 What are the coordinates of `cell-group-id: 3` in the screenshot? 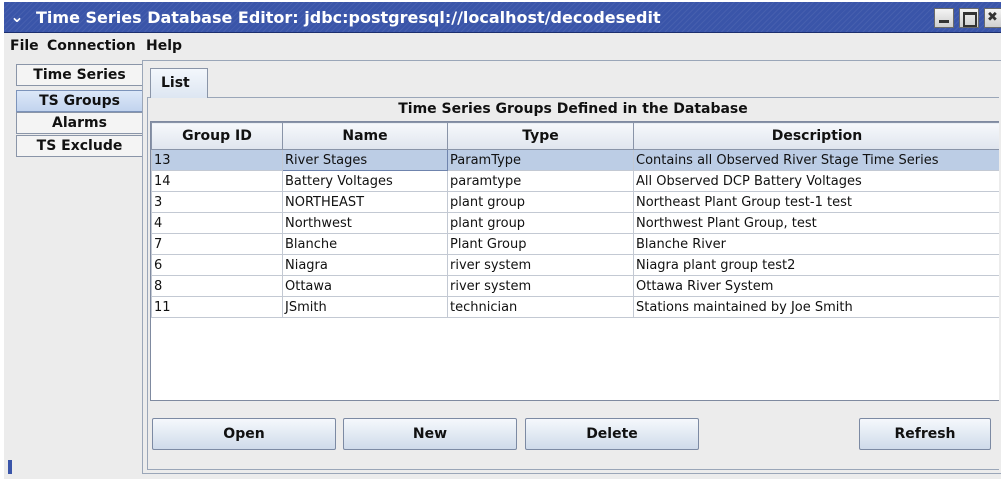 It's located at (217, 202).